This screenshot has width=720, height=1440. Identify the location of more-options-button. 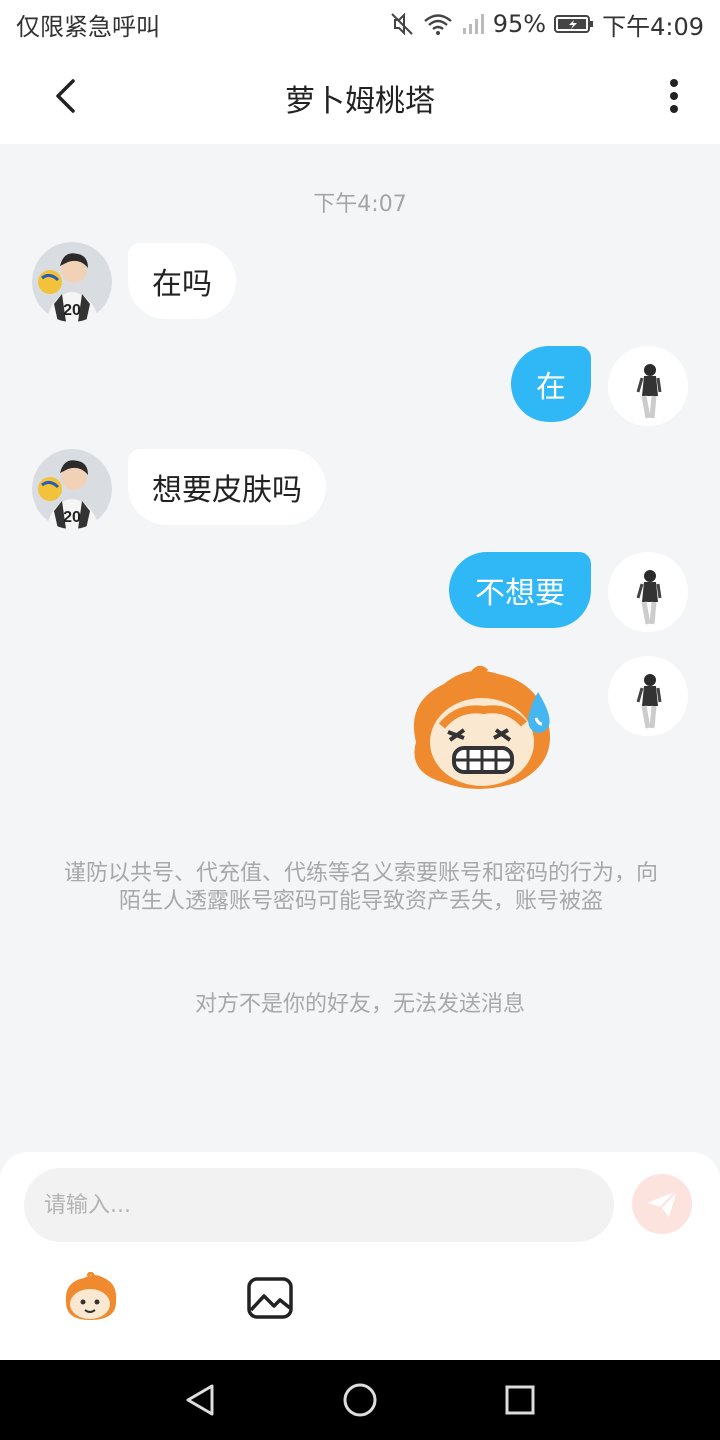
(674, 96).